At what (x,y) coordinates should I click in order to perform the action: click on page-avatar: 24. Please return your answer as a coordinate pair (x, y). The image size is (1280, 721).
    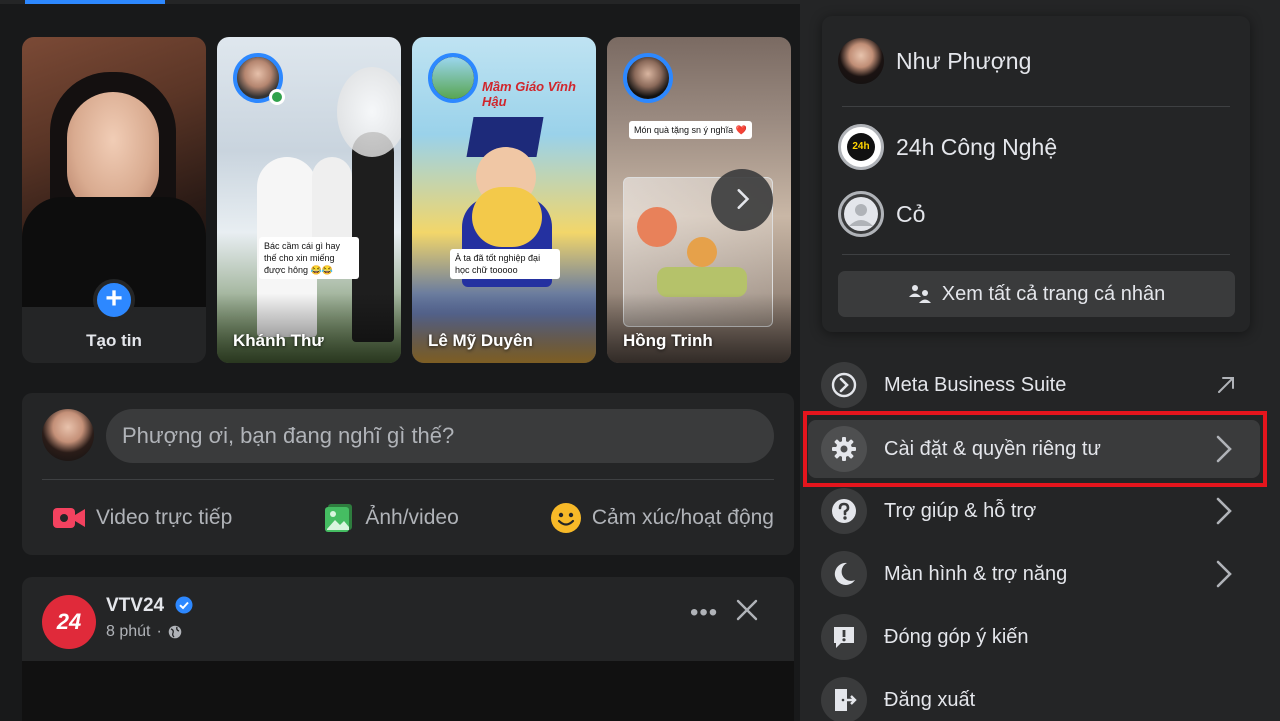
    Looking at the image, I should click on (69, 622).